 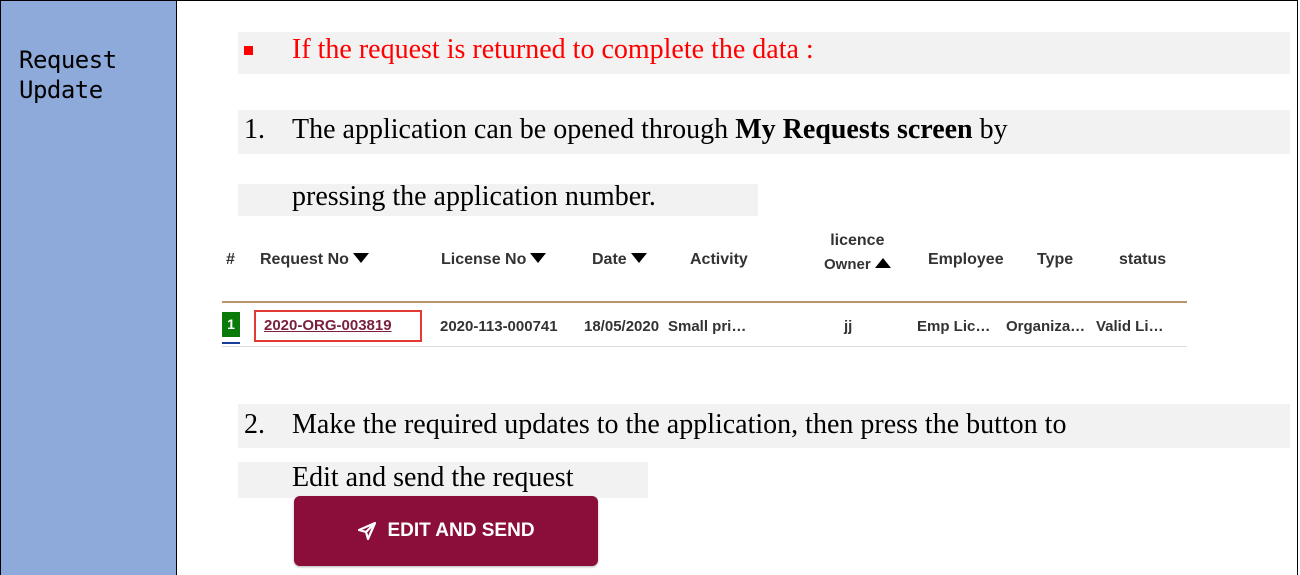 I want to click on step1-line2: pressing the application number., so click(x=474, y=196).